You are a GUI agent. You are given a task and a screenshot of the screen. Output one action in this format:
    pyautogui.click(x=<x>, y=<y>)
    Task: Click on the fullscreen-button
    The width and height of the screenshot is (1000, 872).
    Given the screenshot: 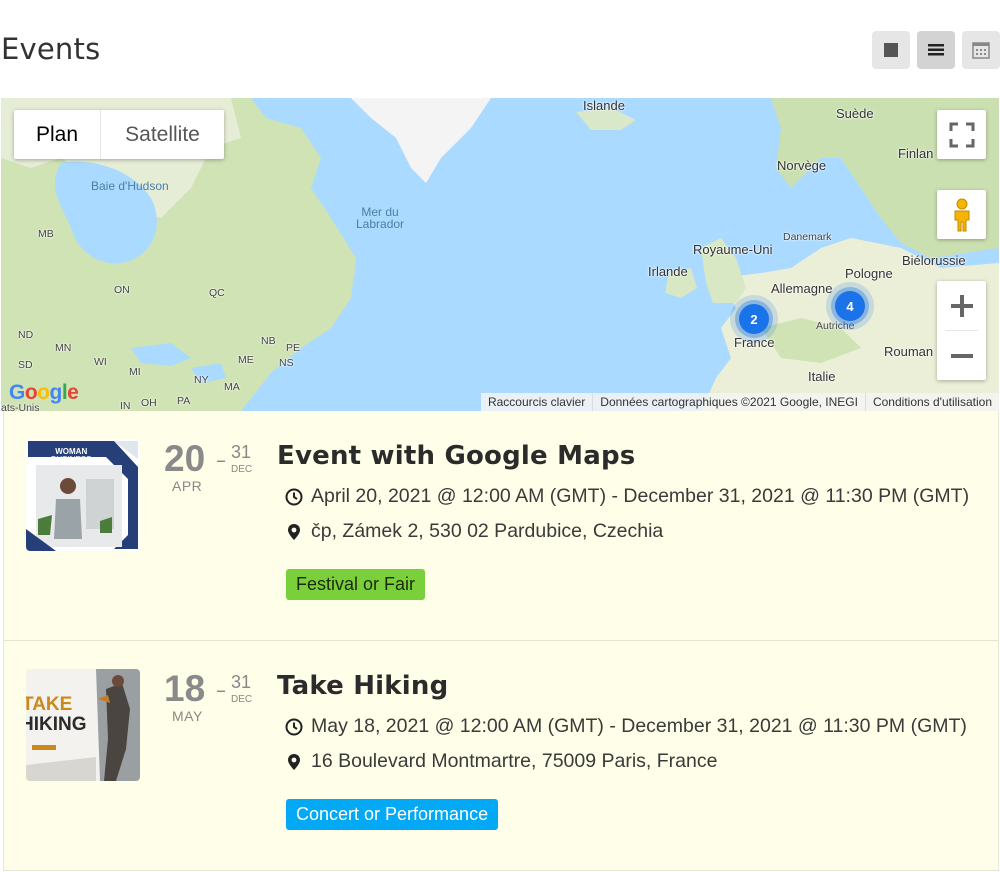 What is the action you would take?
    pyautogui.click(x=961, y=134)
    